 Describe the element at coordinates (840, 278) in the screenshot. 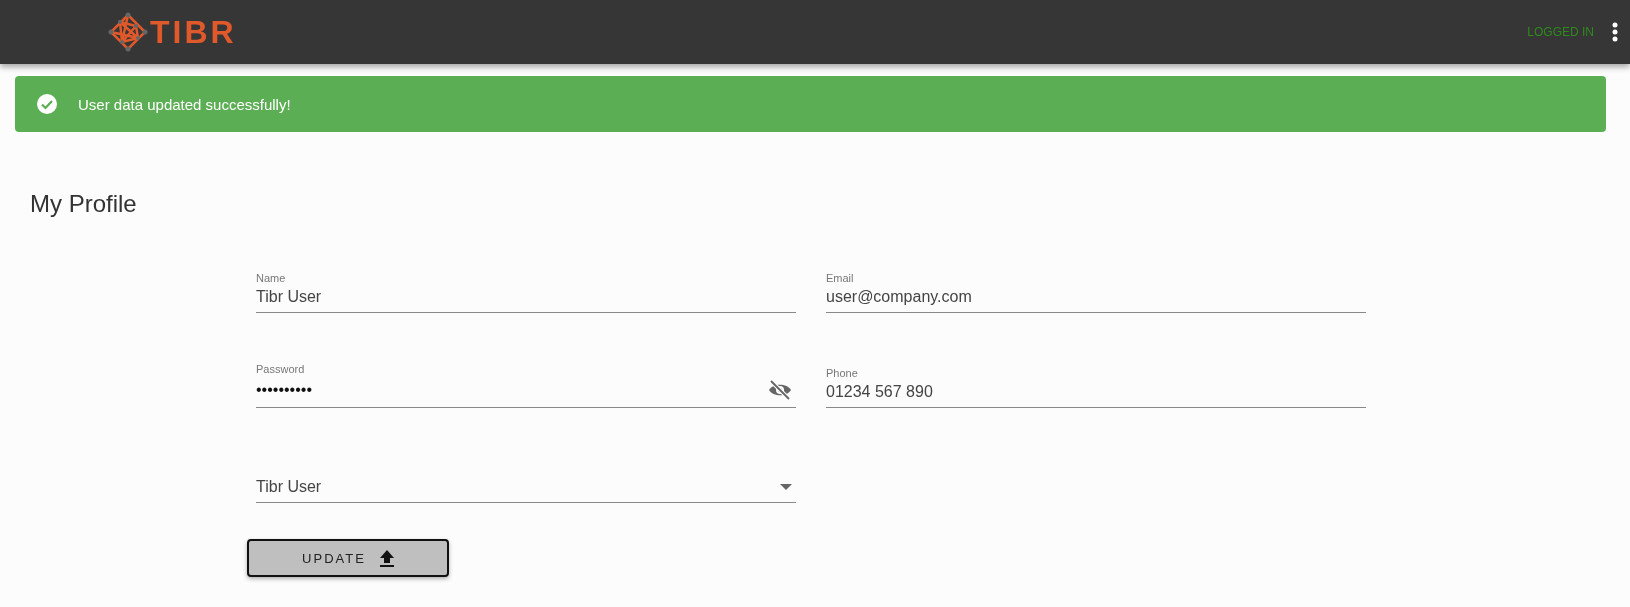

I see `field-label: Email` at that location.